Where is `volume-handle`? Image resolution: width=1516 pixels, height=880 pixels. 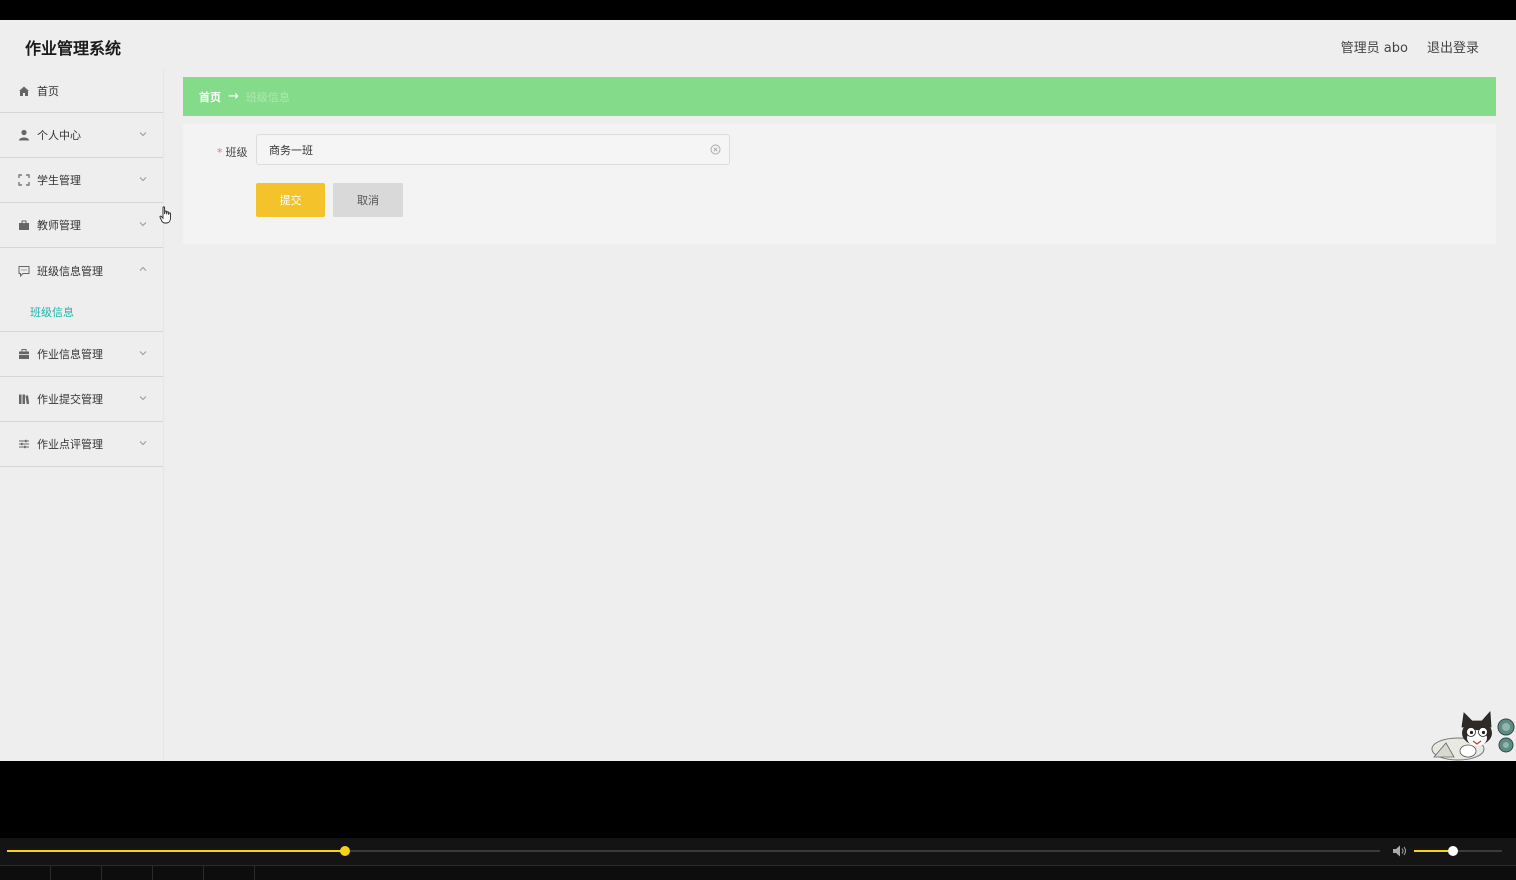 volume-handle is located at coordinates (1452, 851).